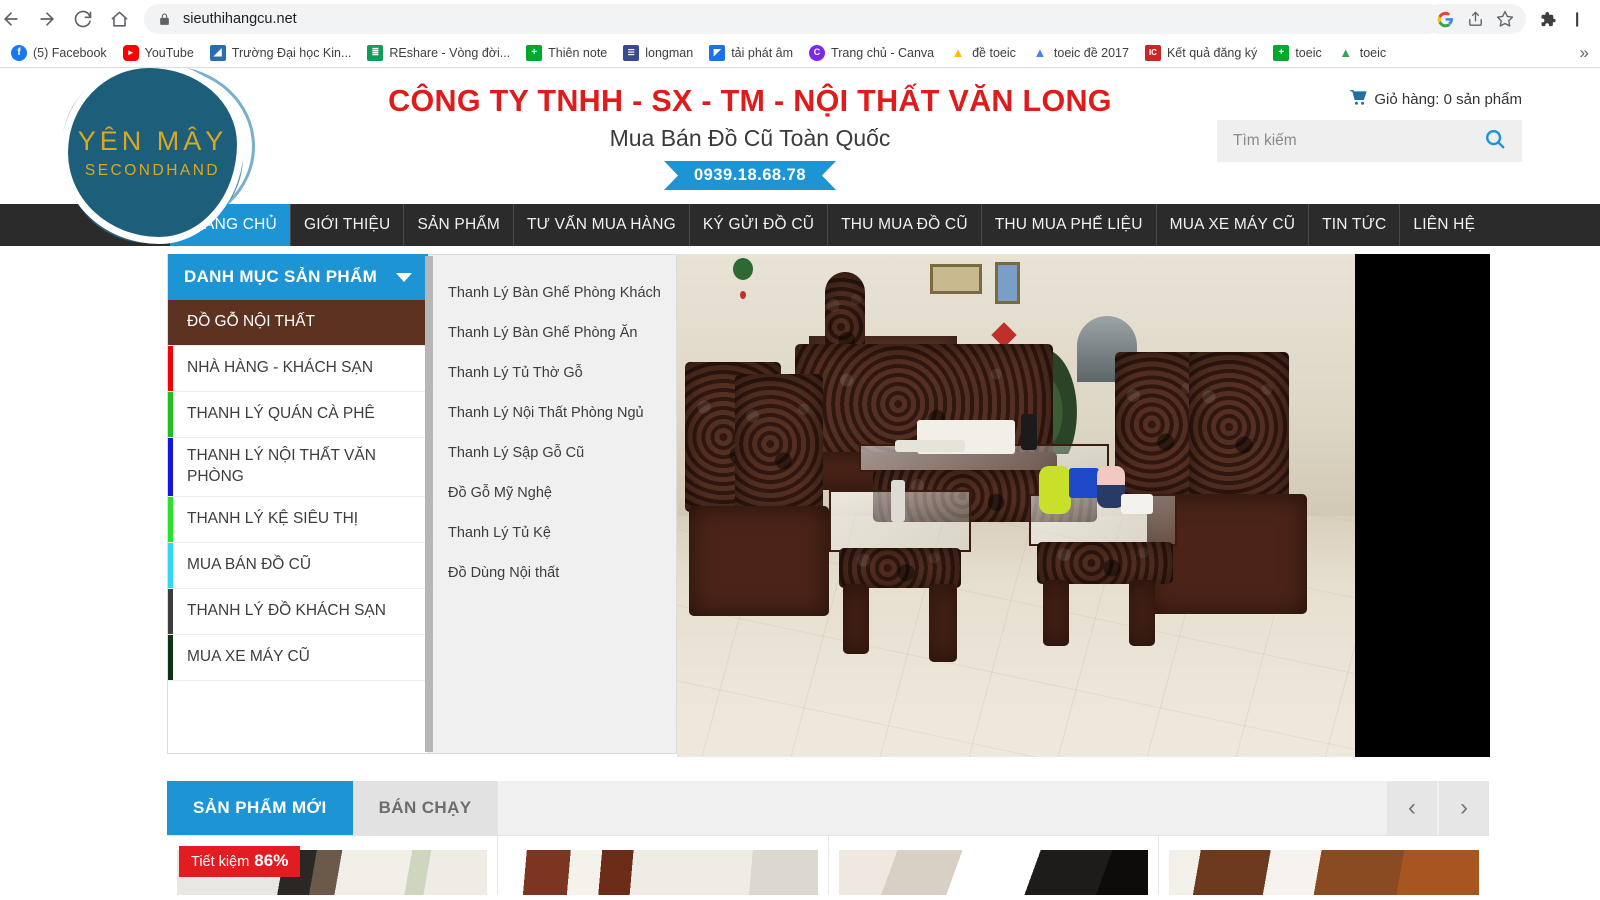  Describe the element at coordinates (1080, 53) in the screenshot. I see `bookmark-item: ▲ toeic đề 2017` at that location.